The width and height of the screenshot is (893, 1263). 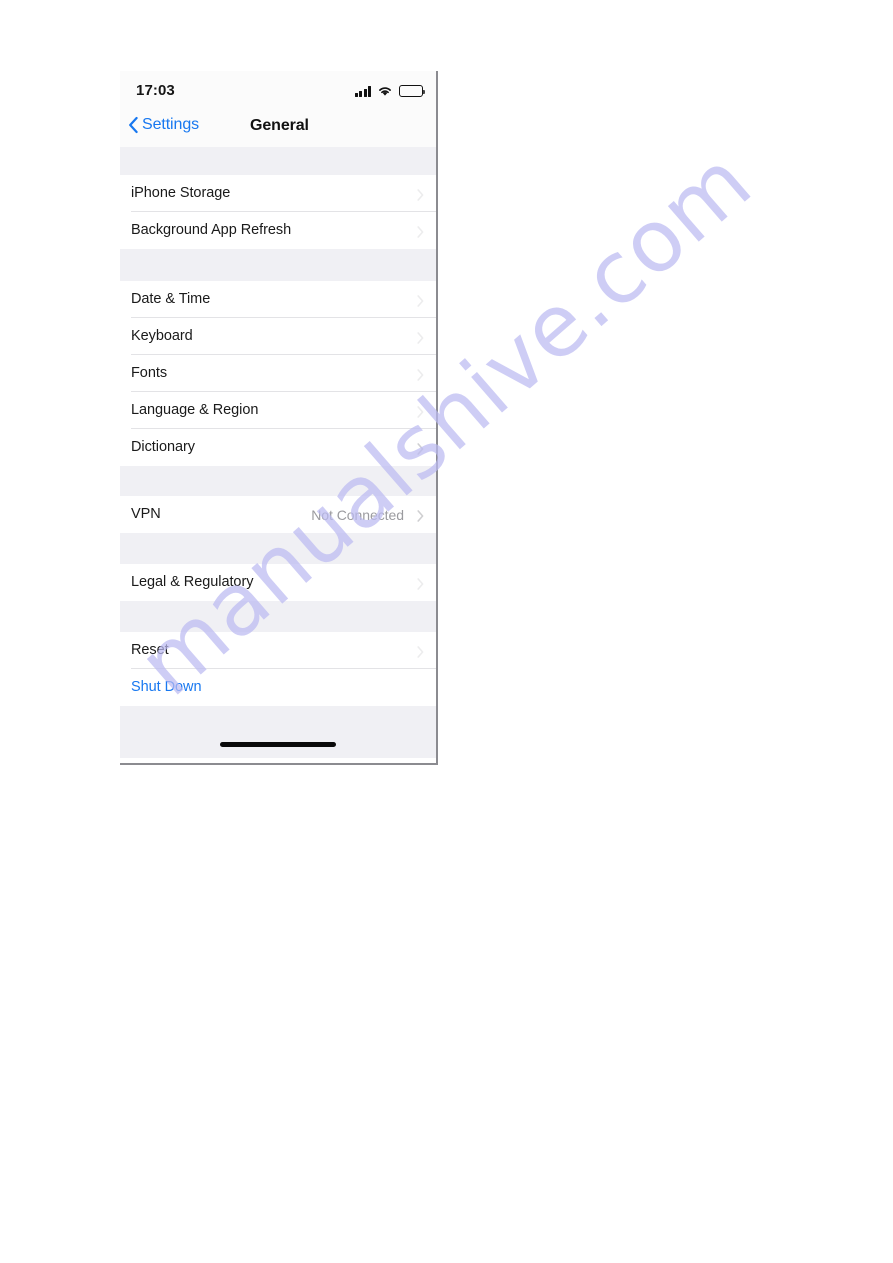 I want to click on battery-full-icon, so click(x=412, y=91).